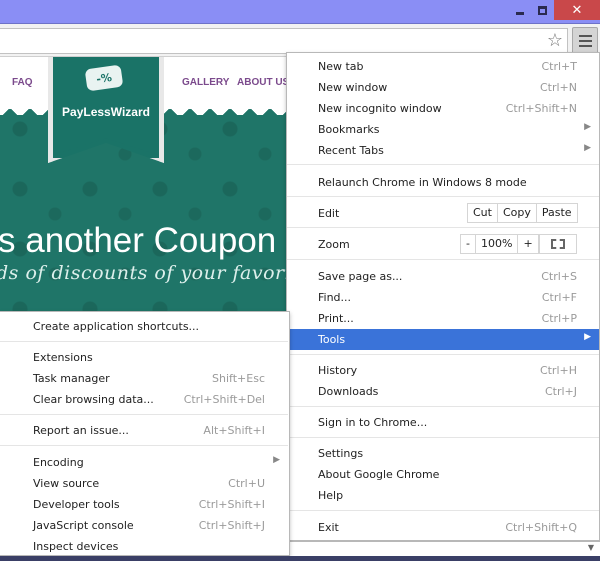 The image size is (600, 561). I want to click on submenu-item-report-issue: Report an issue... Alt+Shift+I, so click(144, 430).